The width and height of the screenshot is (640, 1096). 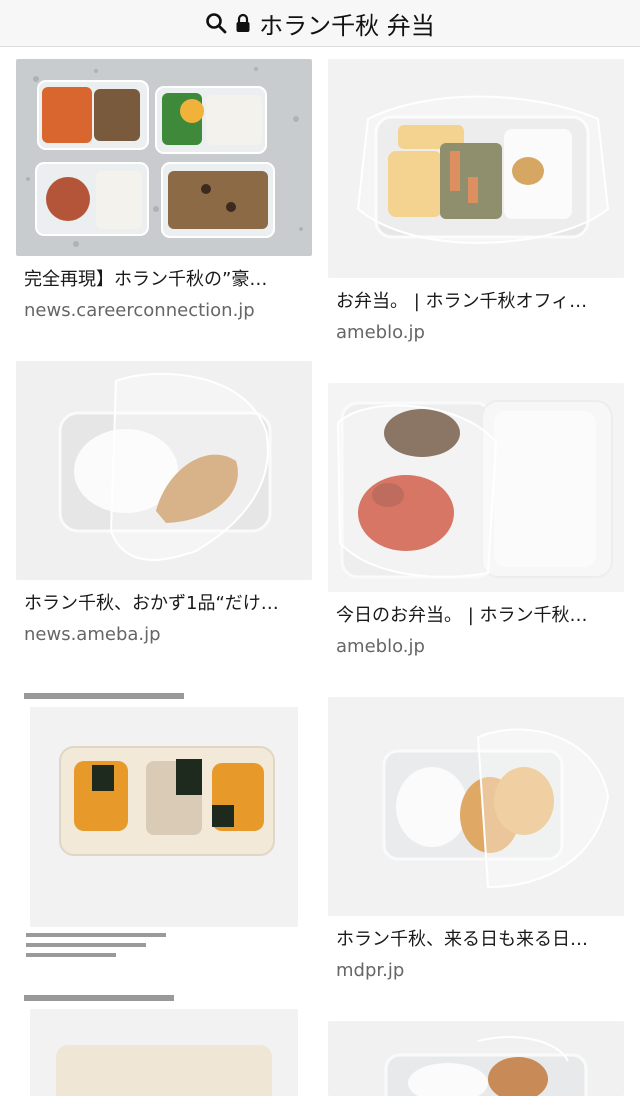 What do you see at coordinates (370, 970) in the screenshot?
I see `result-site: mdpr.jp` at bounding box center [370, 970].